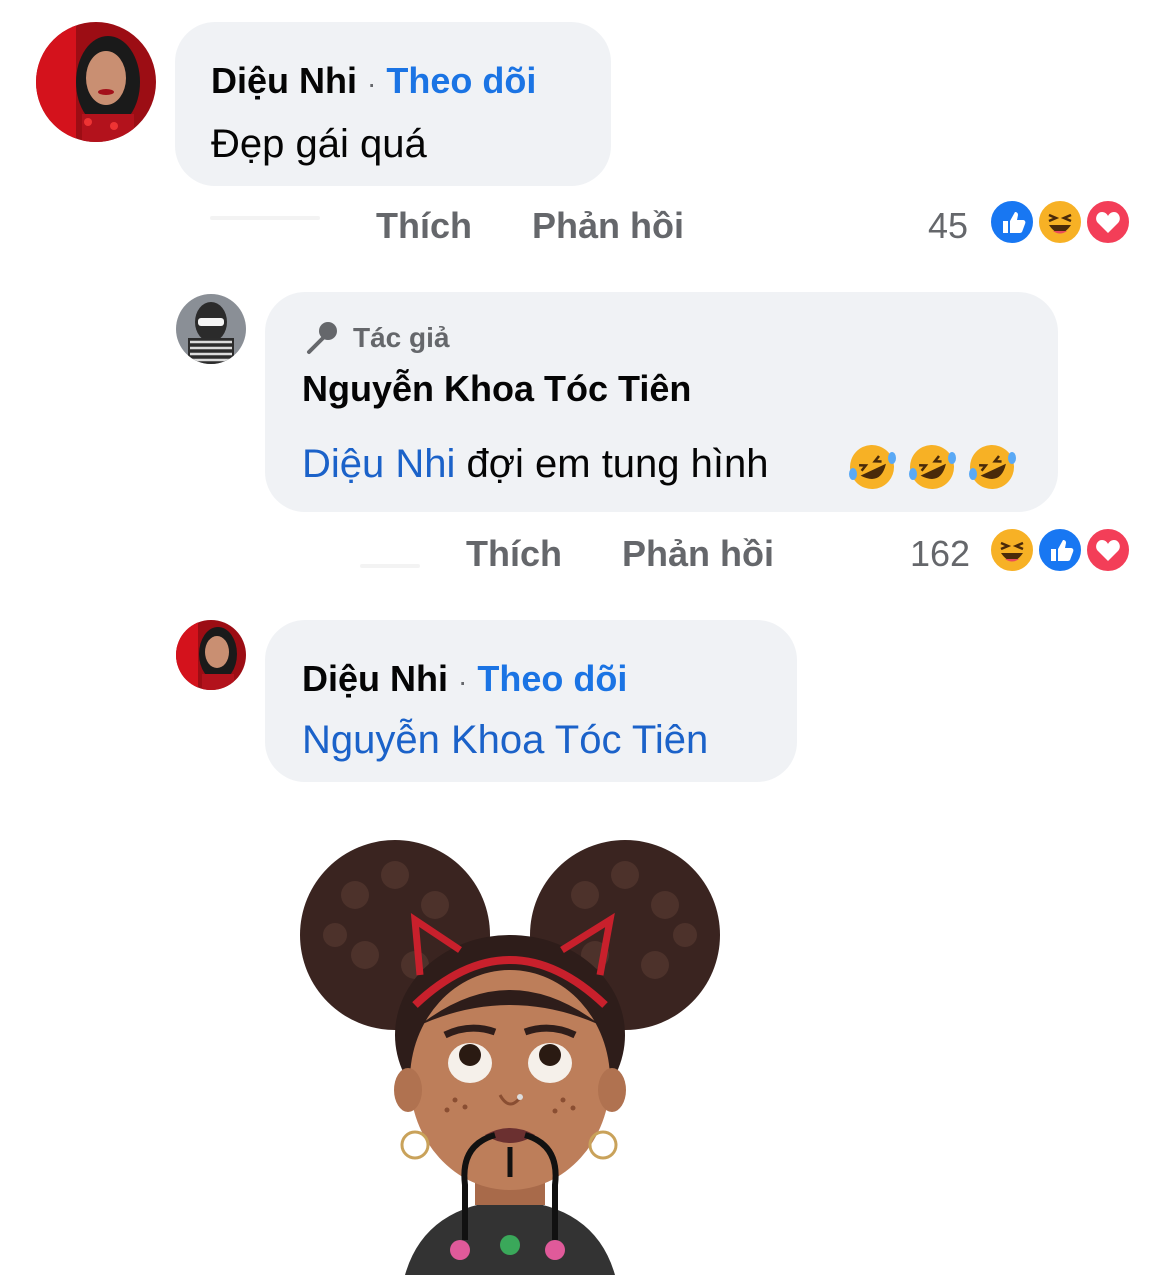 The height and width of the screenshot is (1280, 1170). I want to click on memoji-sticker, so click(510, 1055).